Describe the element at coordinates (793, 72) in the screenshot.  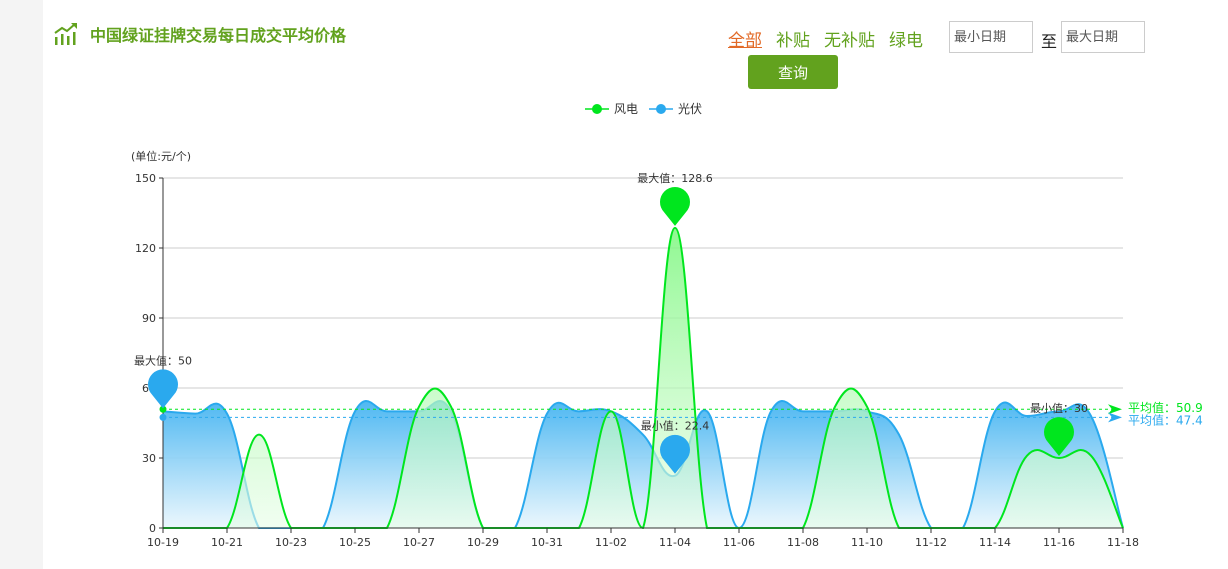
I see `query-button: 查询` at that location.